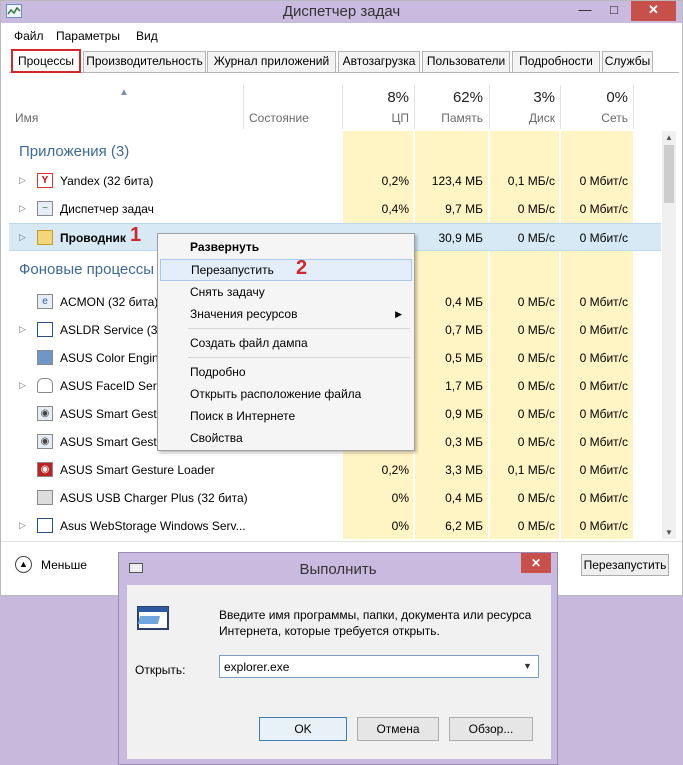 This screenshot has width=683, height=765. Describe the element at coordinates (286, 247) in the screenshot. I see `menu-item-expand: Развернуть` at that location.